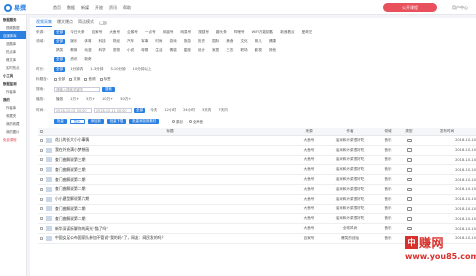 The width and height of the screenshot is (476, 276). I want to click on filter-chip: 今天, so click(153, 110).